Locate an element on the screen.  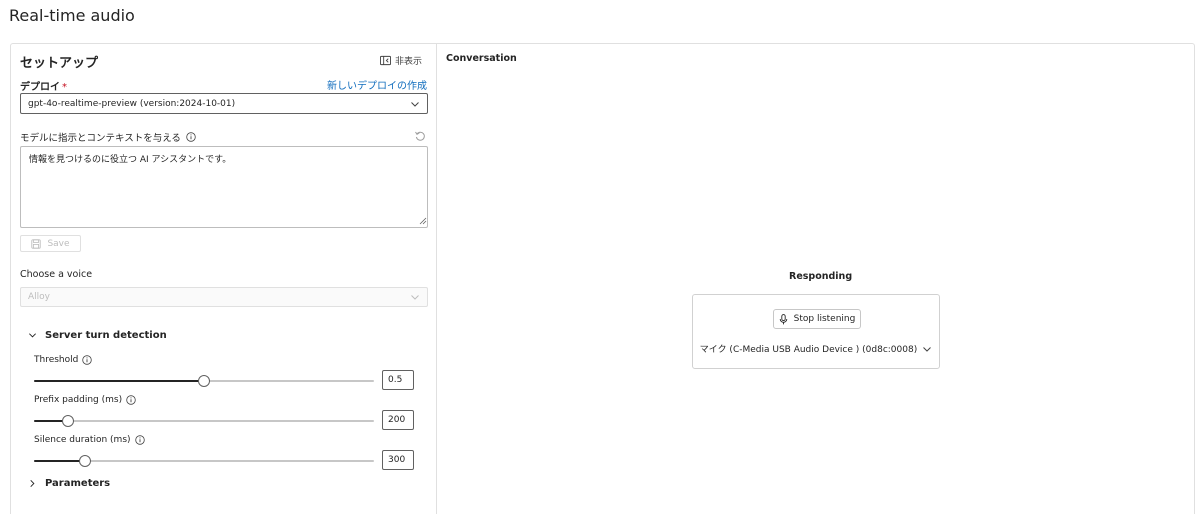
silence-duration-label: Silence duration (ms) is located at coordinates (89, 440).